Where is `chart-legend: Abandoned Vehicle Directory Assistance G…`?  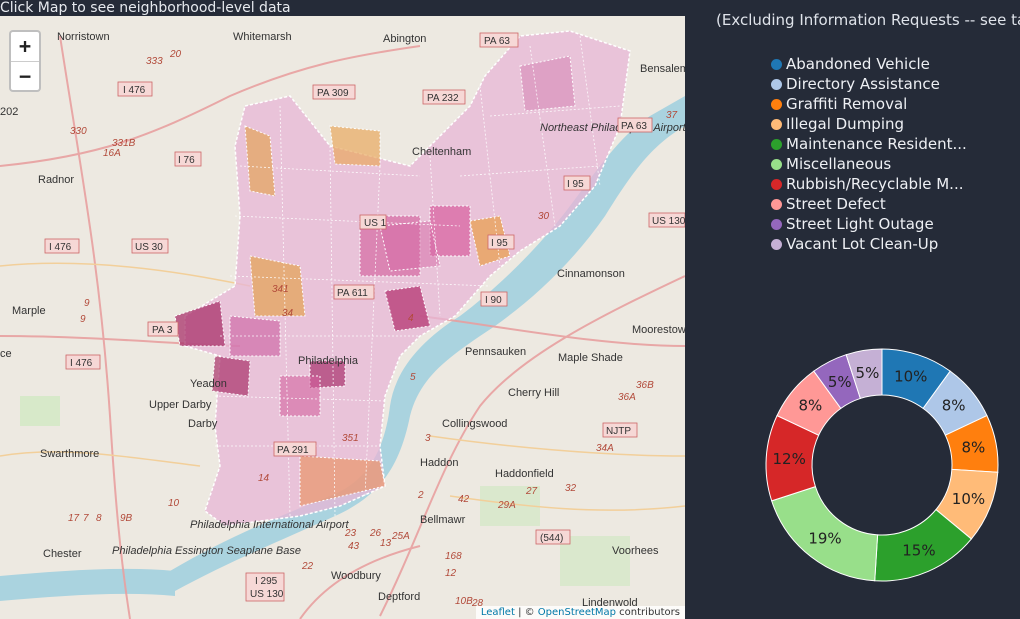
chart-legend: Abandoned Vehicle Directory Assistance G… is located at coordinates (869, 154).